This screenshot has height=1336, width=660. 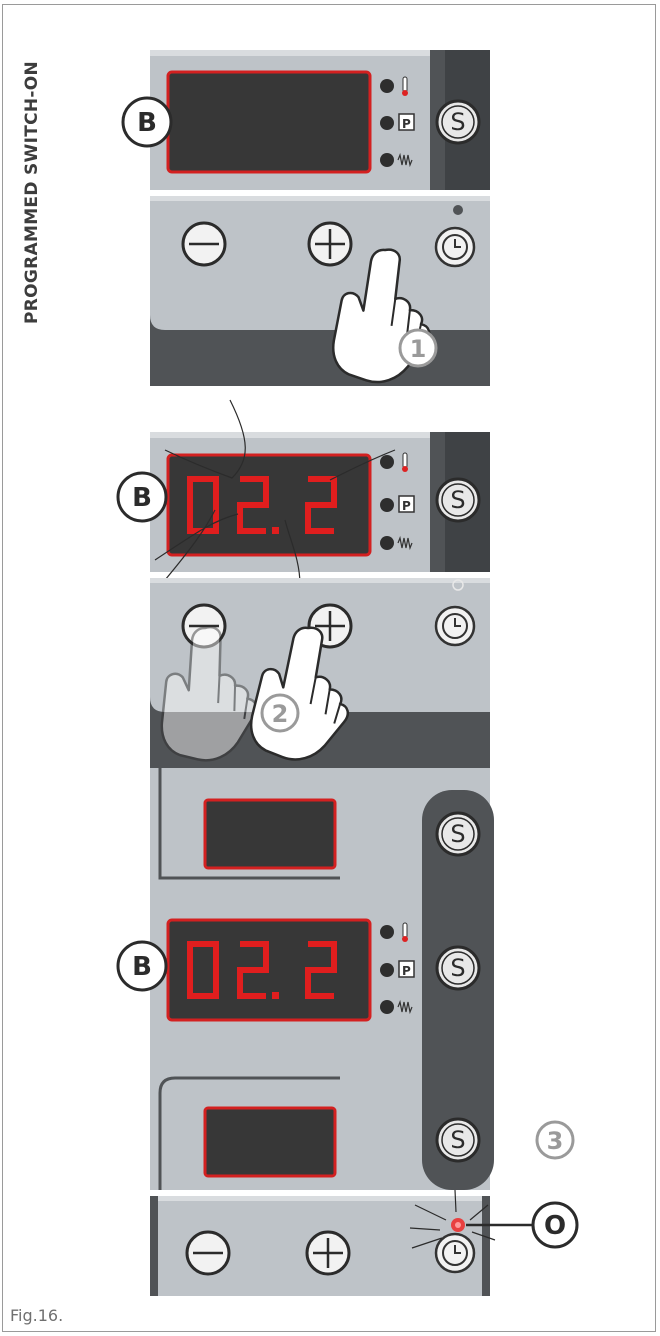 I want to click on svg-text: 2, so click(x=280, y=714).